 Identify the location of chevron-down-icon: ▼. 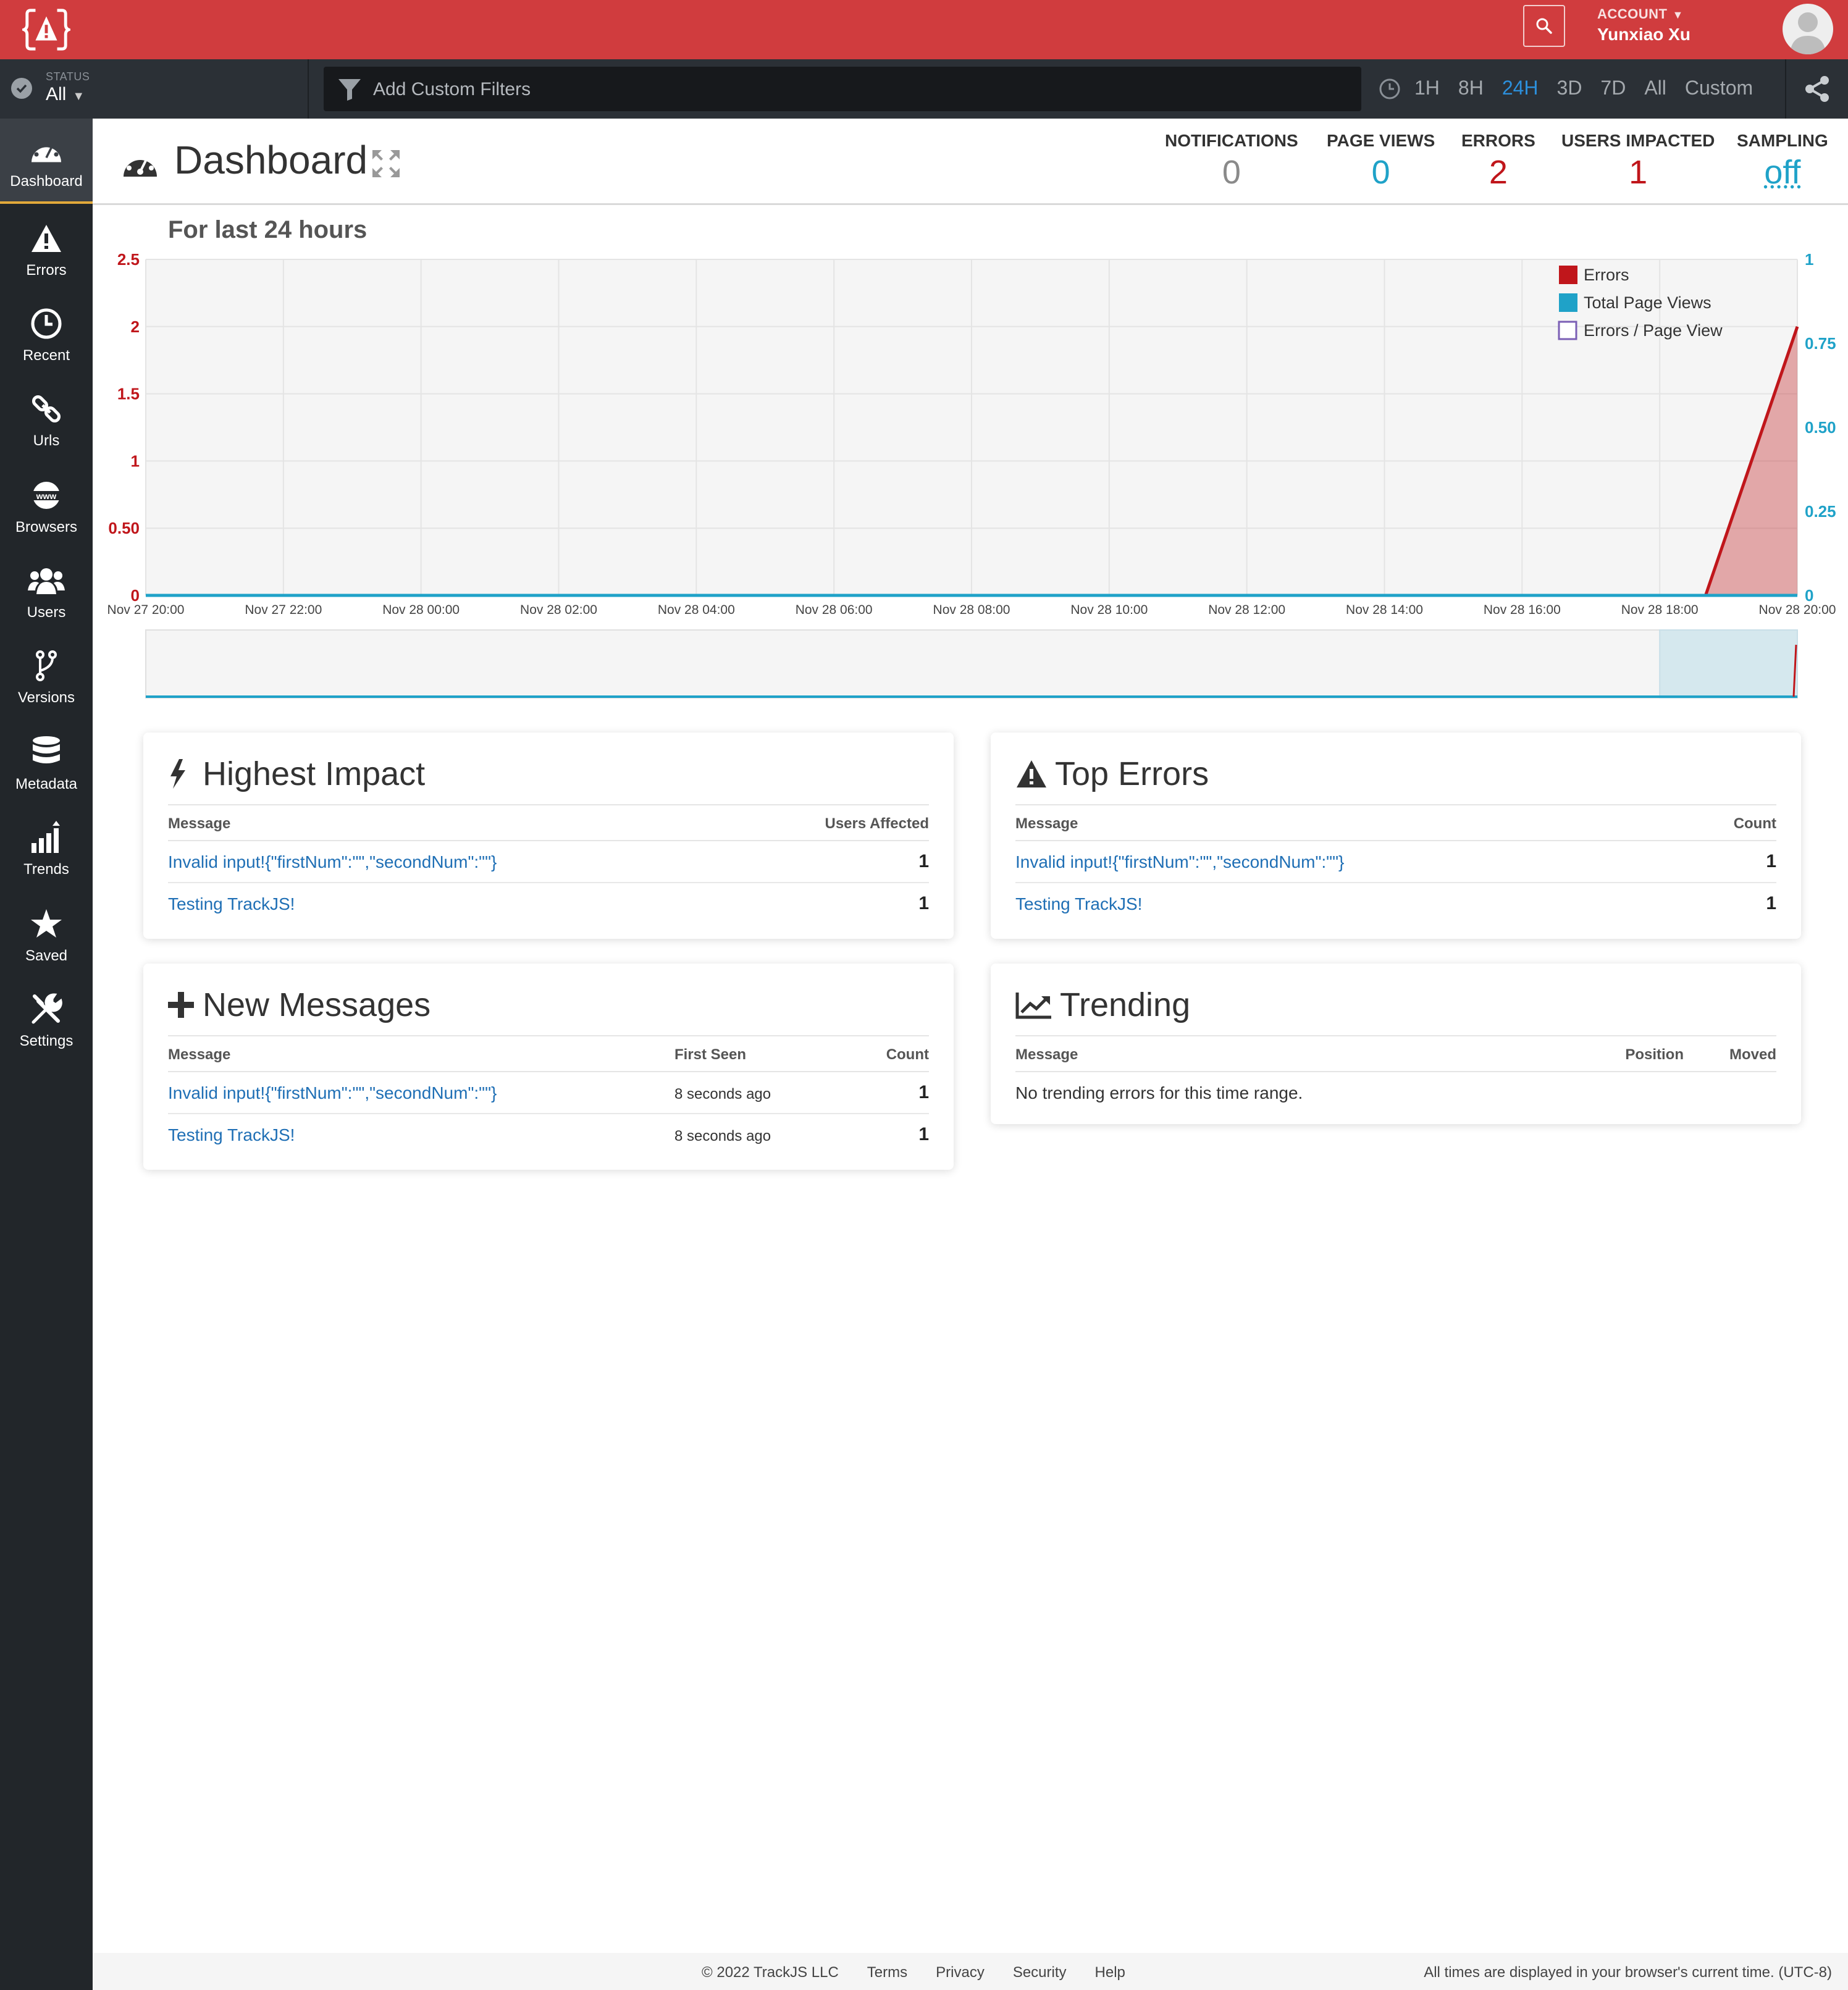
(1678, 15).